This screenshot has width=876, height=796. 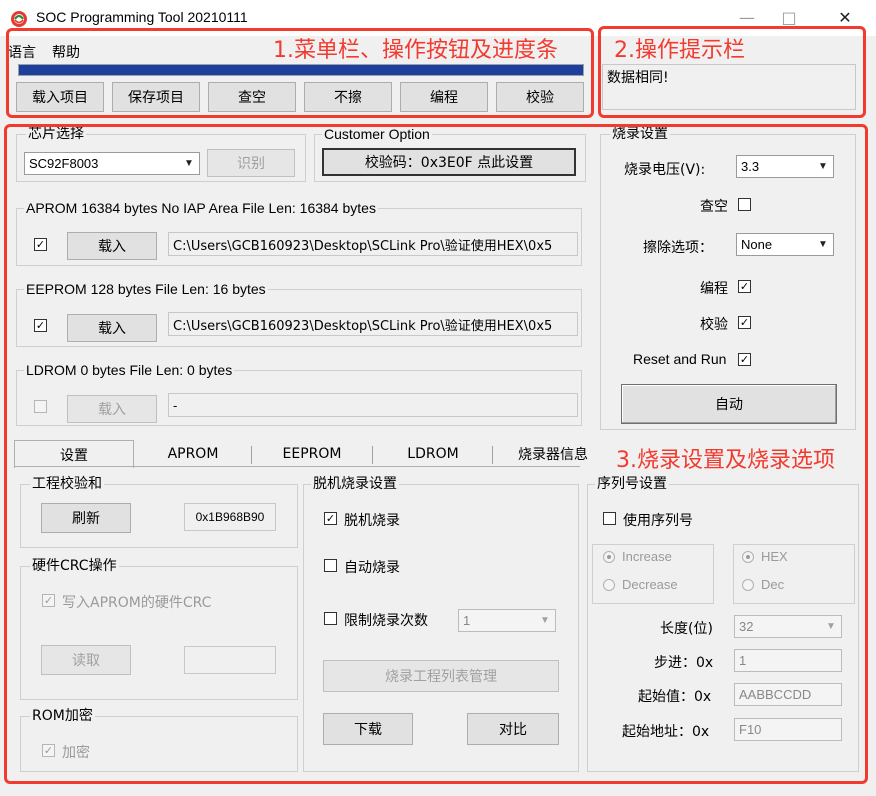 I want to click on window-title: SOC Programming Tool 20210111, so click(x=142, y=17).